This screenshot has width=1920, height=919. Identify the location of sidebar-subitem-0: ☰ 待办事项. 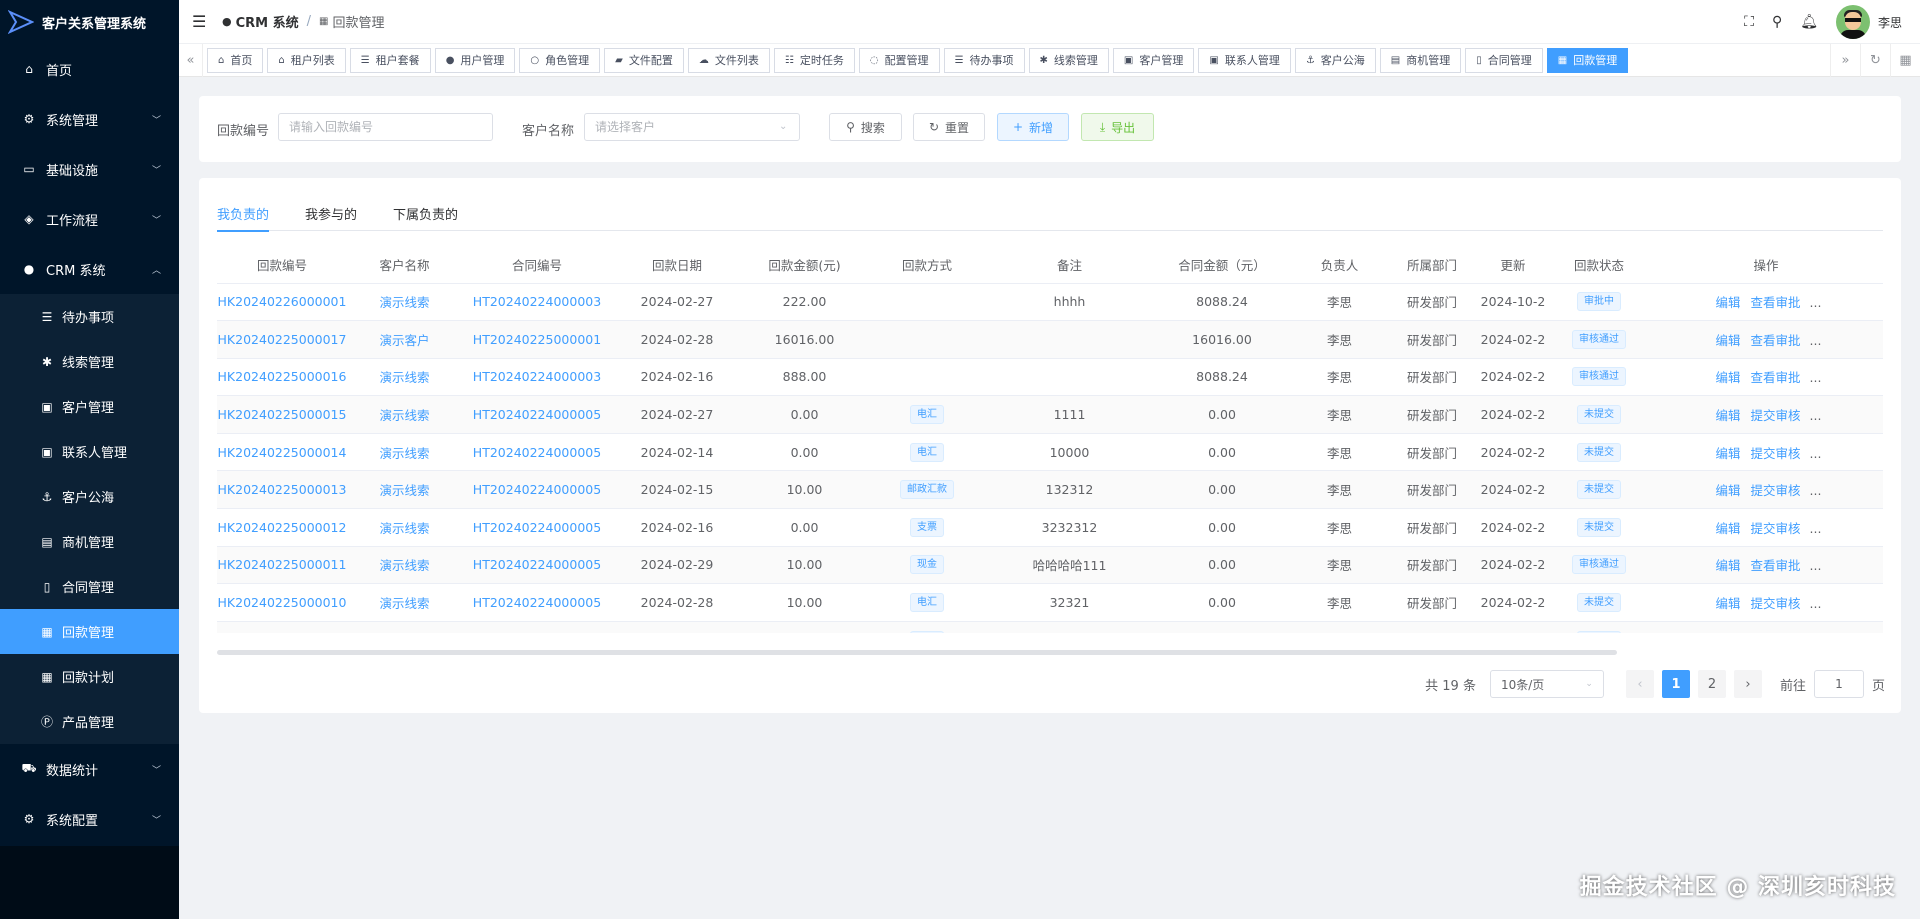
(89, 316).